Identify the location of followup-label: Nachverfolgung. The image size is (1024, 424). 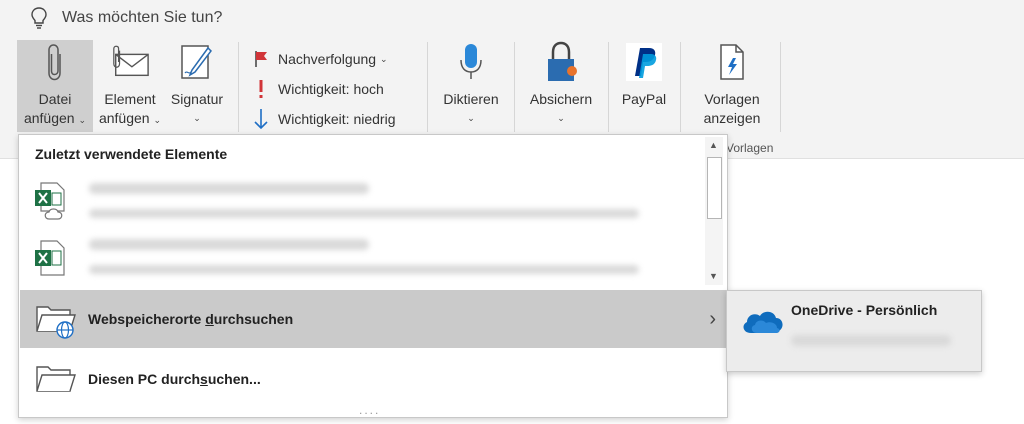
(327, 59).